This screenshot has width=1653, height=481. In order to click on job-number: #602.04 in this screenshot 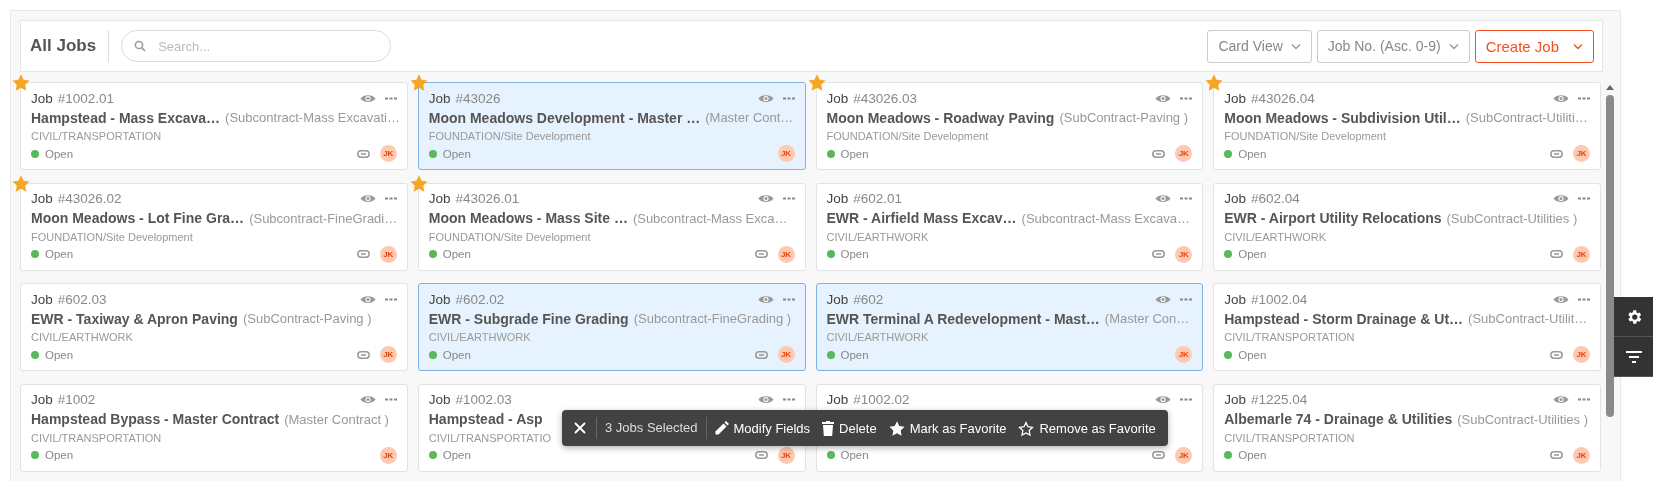, I will do `click(1275, 198)`.